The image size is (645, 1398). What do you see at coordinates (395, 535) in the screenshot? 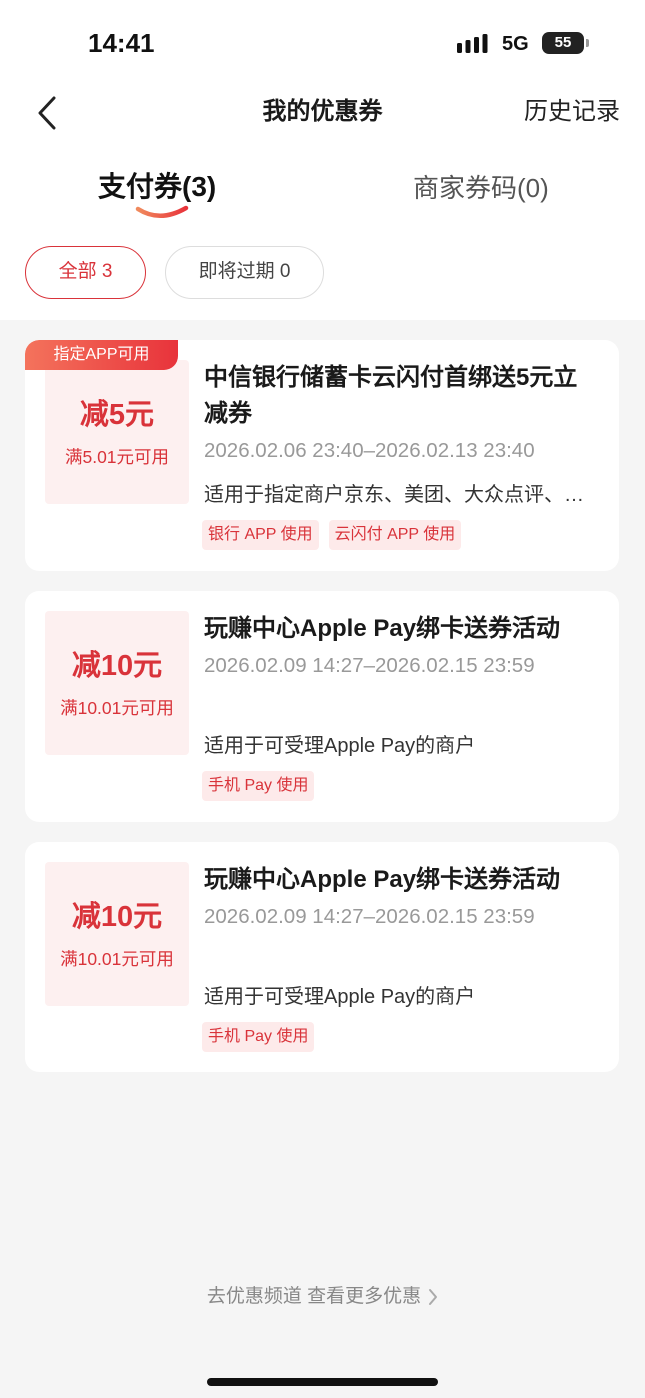
I see `coupon-tag: 云闪付 APP 使用` at bounding box center [395, 535].